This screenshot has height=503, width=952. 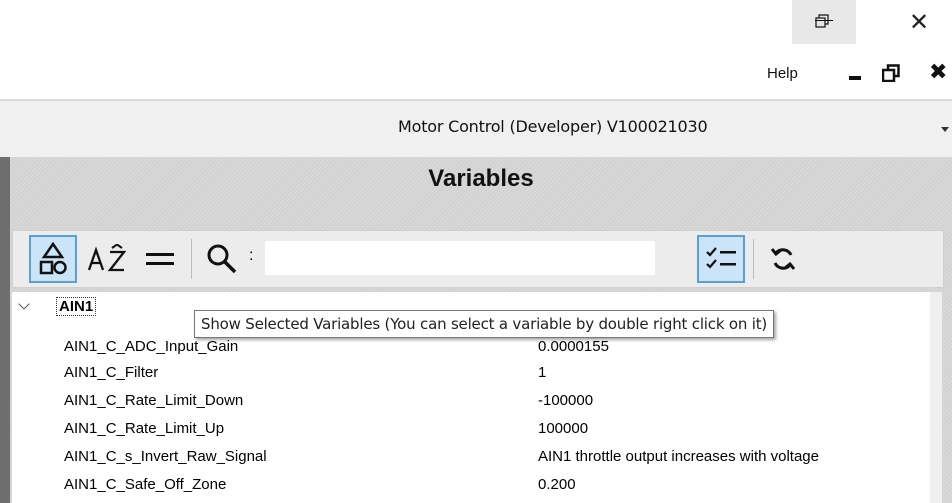 I want to click on variable-value: 100000, so click(x=563, y=428).